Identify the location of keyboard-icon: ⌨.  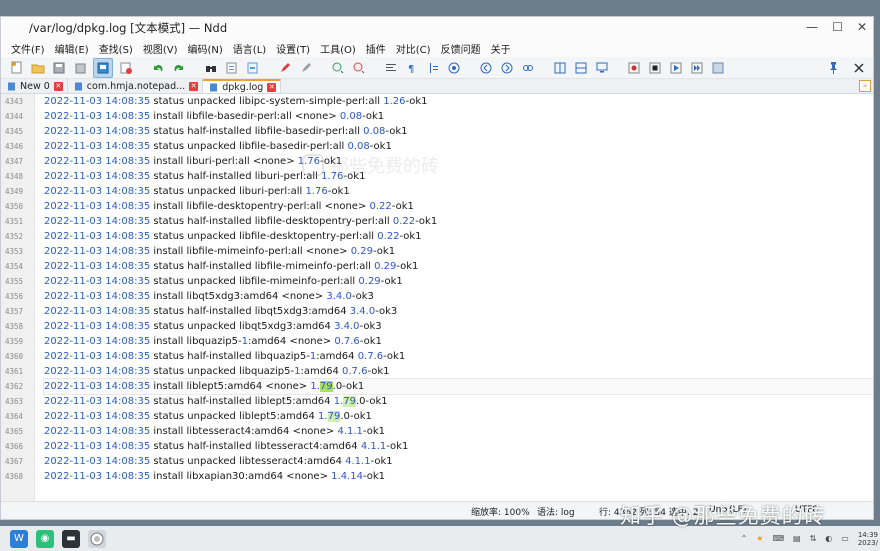
(778, 538).